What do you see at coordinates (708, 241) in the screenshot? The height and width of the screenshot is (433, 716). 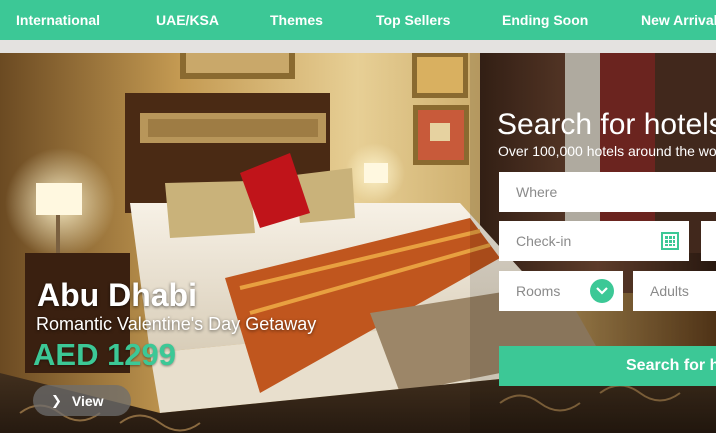 I see `checkout-input` at bounding box center [708, 241].